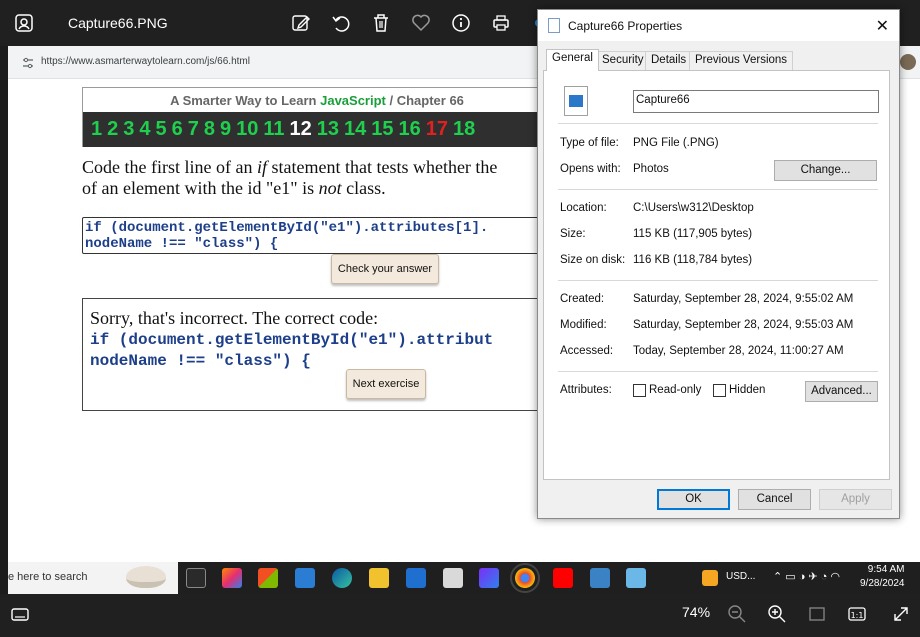 The width and height of the screenshot is (920, 637). What do you see at coordinates (301, 129) in the screenshot?
I see `exercise-number: 12` at bounding box center [301, 129].